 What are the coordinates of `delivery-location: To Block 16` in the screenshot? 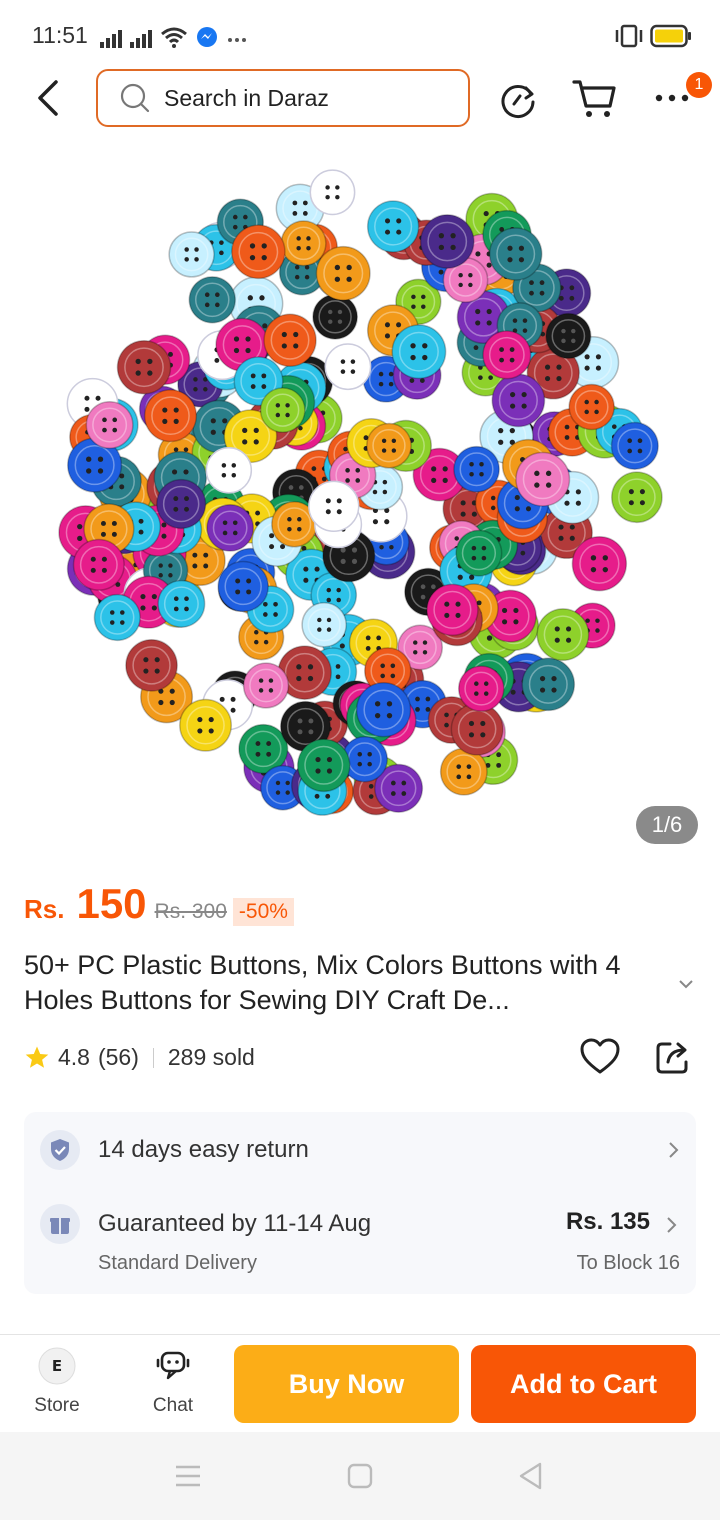 It's located at (628, 1263).